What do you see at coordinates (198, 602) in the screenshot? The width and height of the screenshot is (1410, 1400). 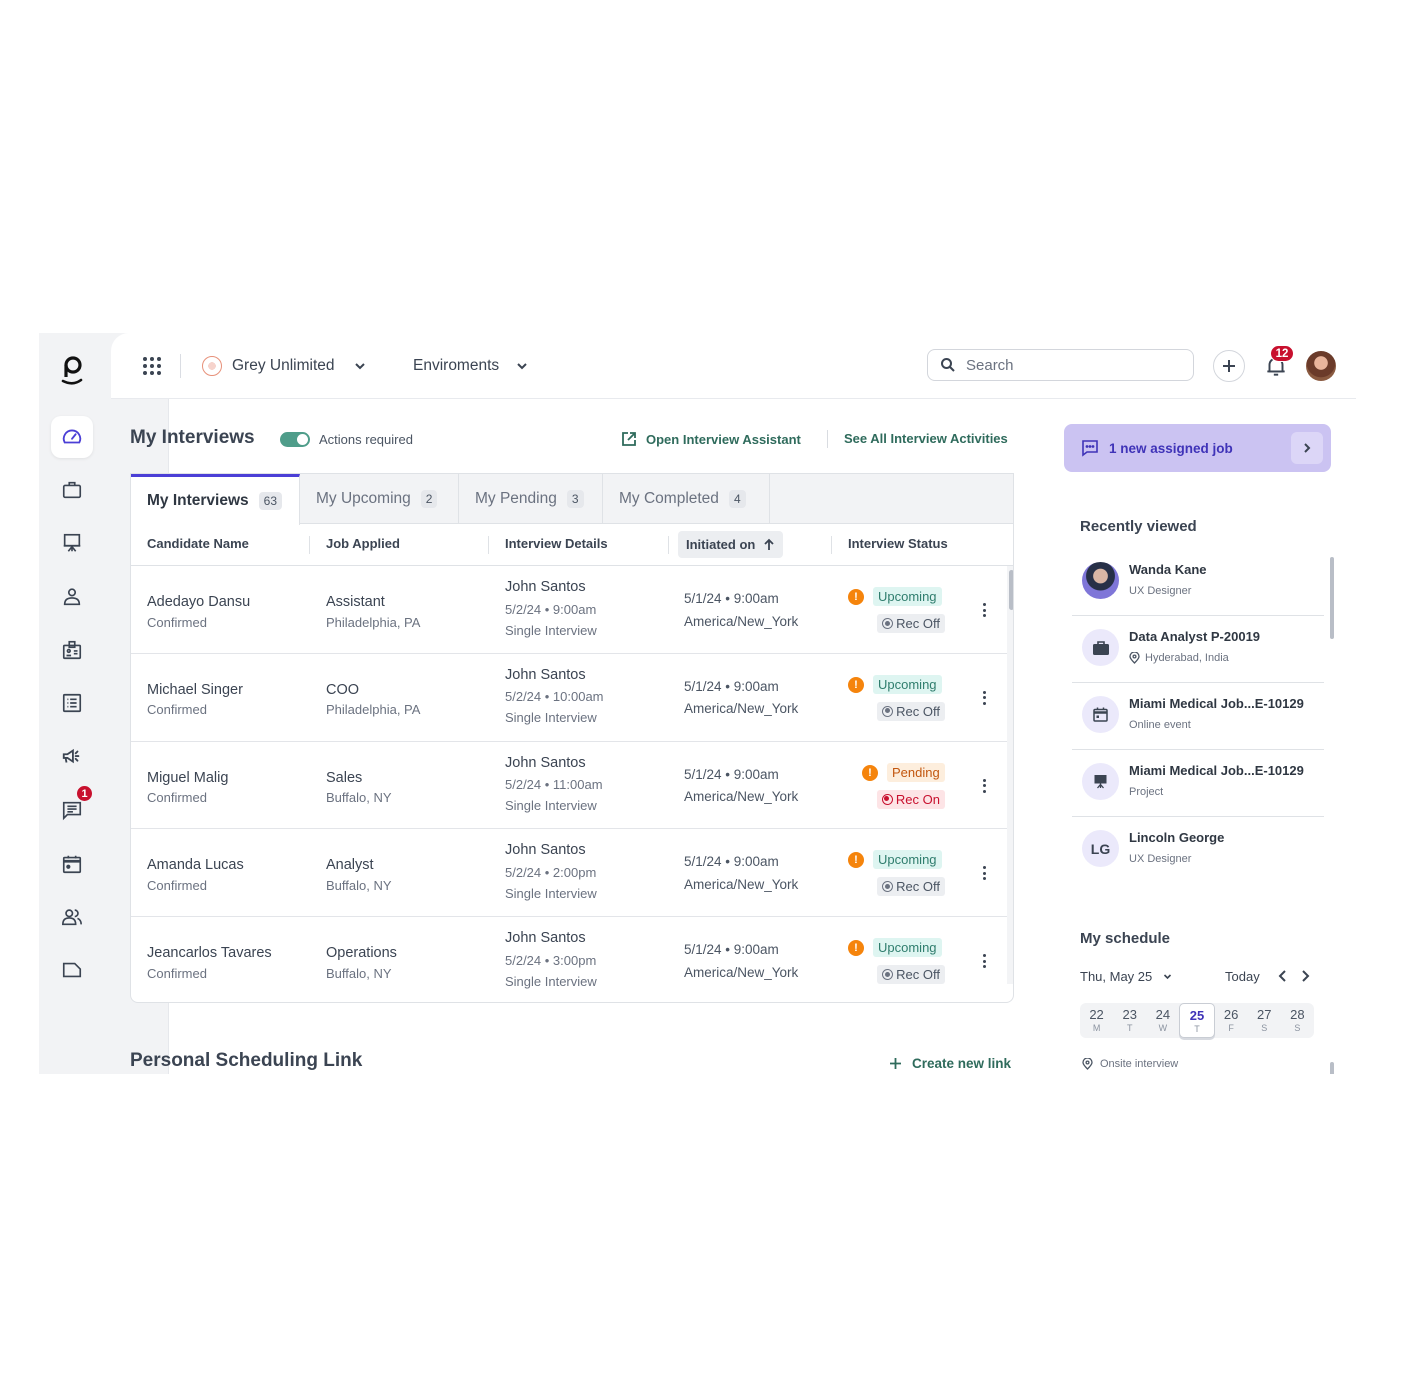 I see `candidate-name: Adedayo Dansu` at bounding box center [198, 602].